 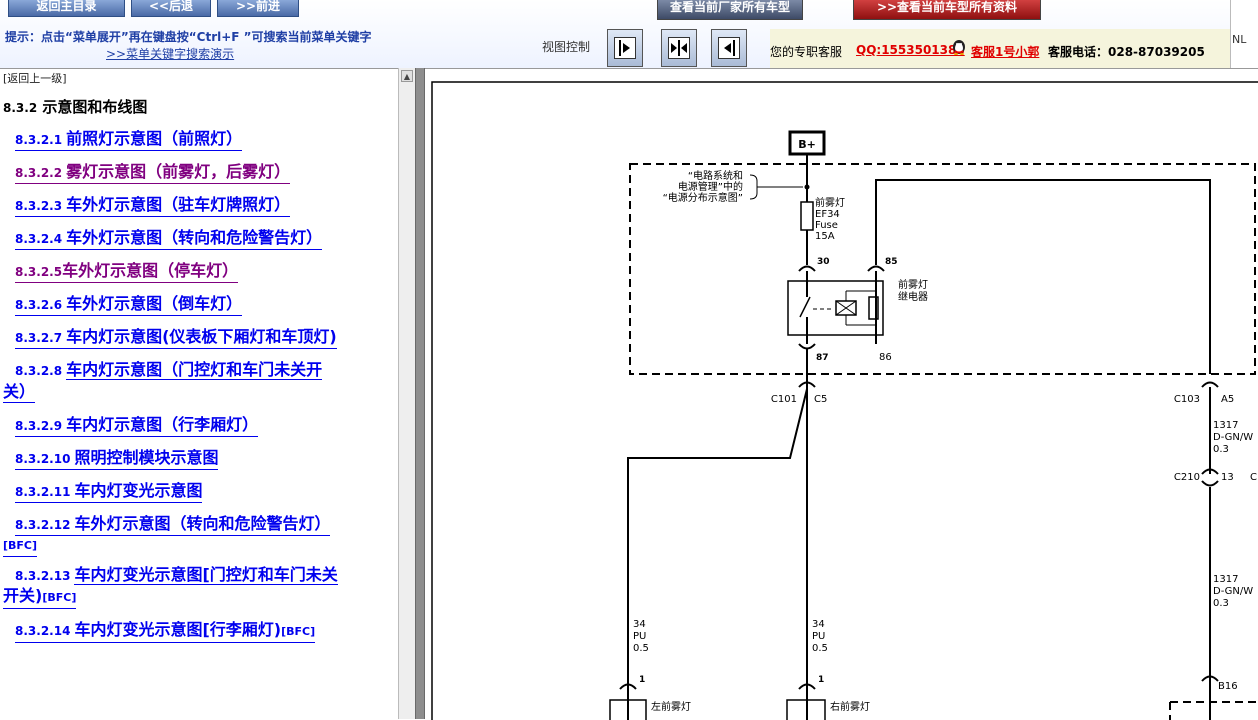 I want to click on back-up-link: [返回上一级], so click(x=35, y=78).